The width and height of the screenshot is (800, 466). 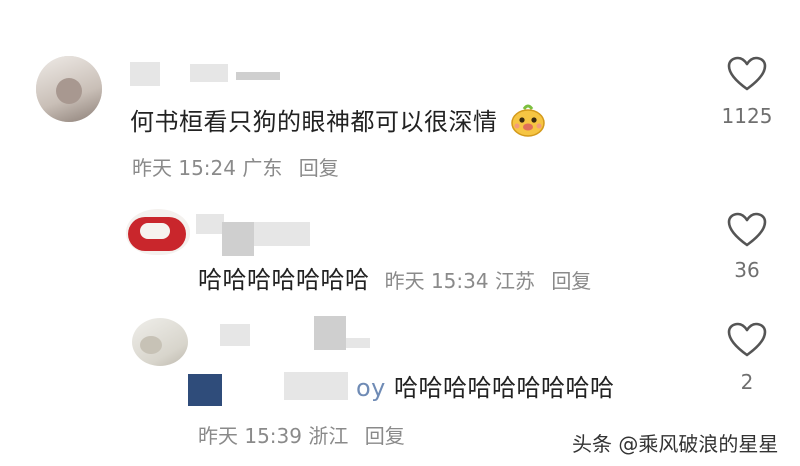 I want to click on comment-row: 哈哈哈哈哈哈哈 昨天 15:34 江苏 回复, so click(x=394, y=277).